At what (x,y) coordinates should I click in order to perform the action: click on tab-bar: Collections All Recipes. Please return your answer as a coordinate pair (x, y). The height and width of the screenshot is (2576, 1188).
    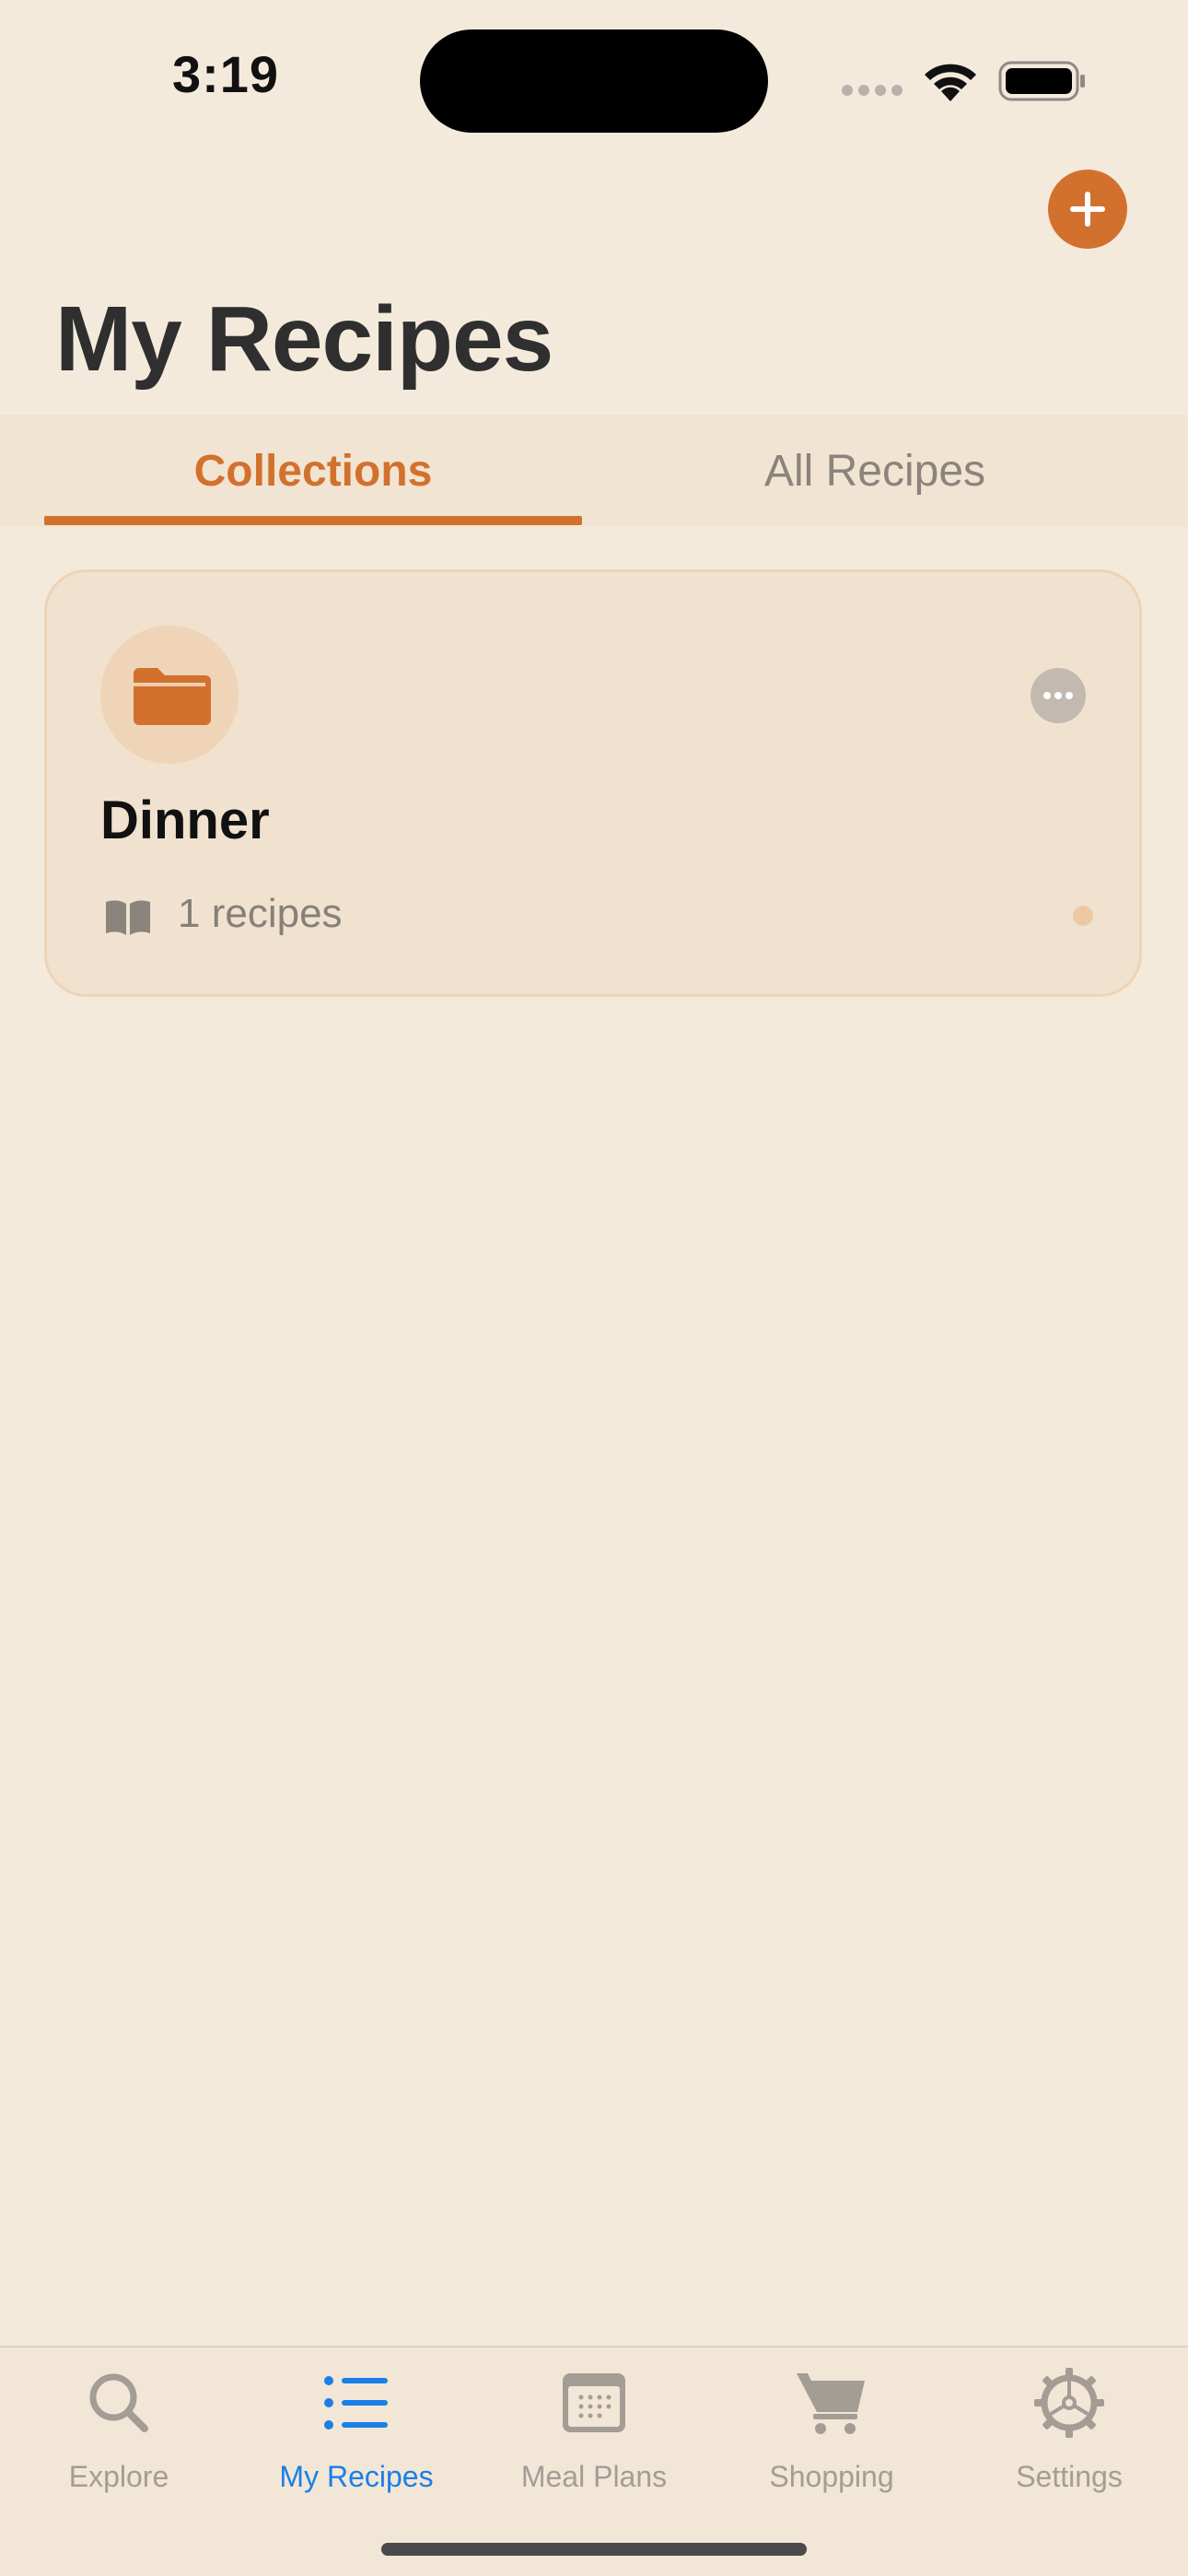
    Looking at the image, I should click on (594, 471).